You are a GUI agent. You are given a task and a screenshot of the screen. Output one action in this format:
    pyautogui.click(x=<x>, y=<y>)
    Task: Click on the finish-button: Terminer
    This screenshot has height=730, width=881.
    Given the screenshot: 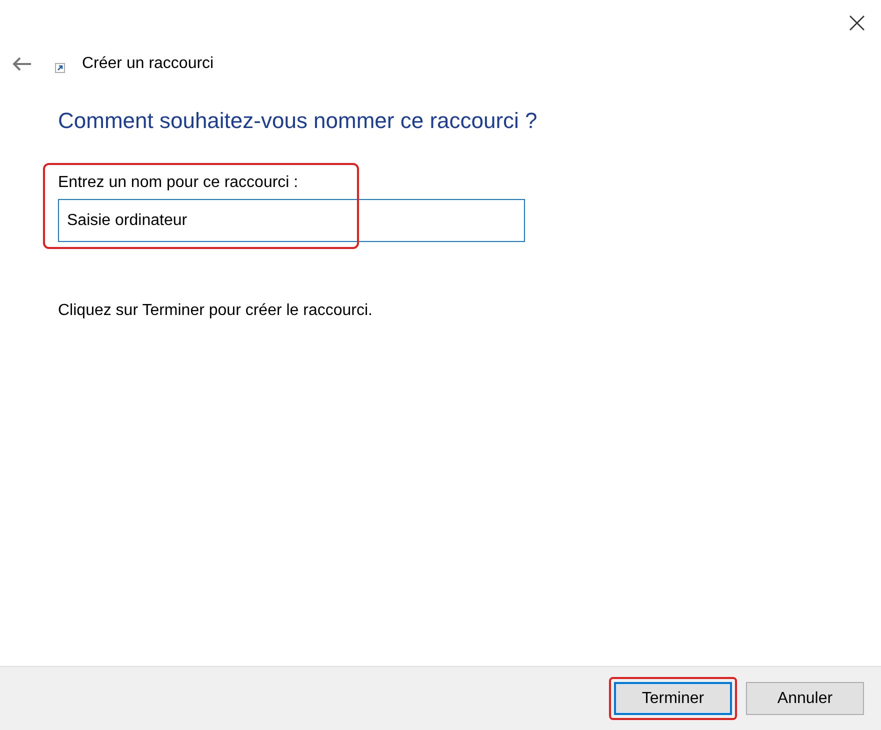 What is the action you would take?
    pyautogui.click(x=673, y=698)
    